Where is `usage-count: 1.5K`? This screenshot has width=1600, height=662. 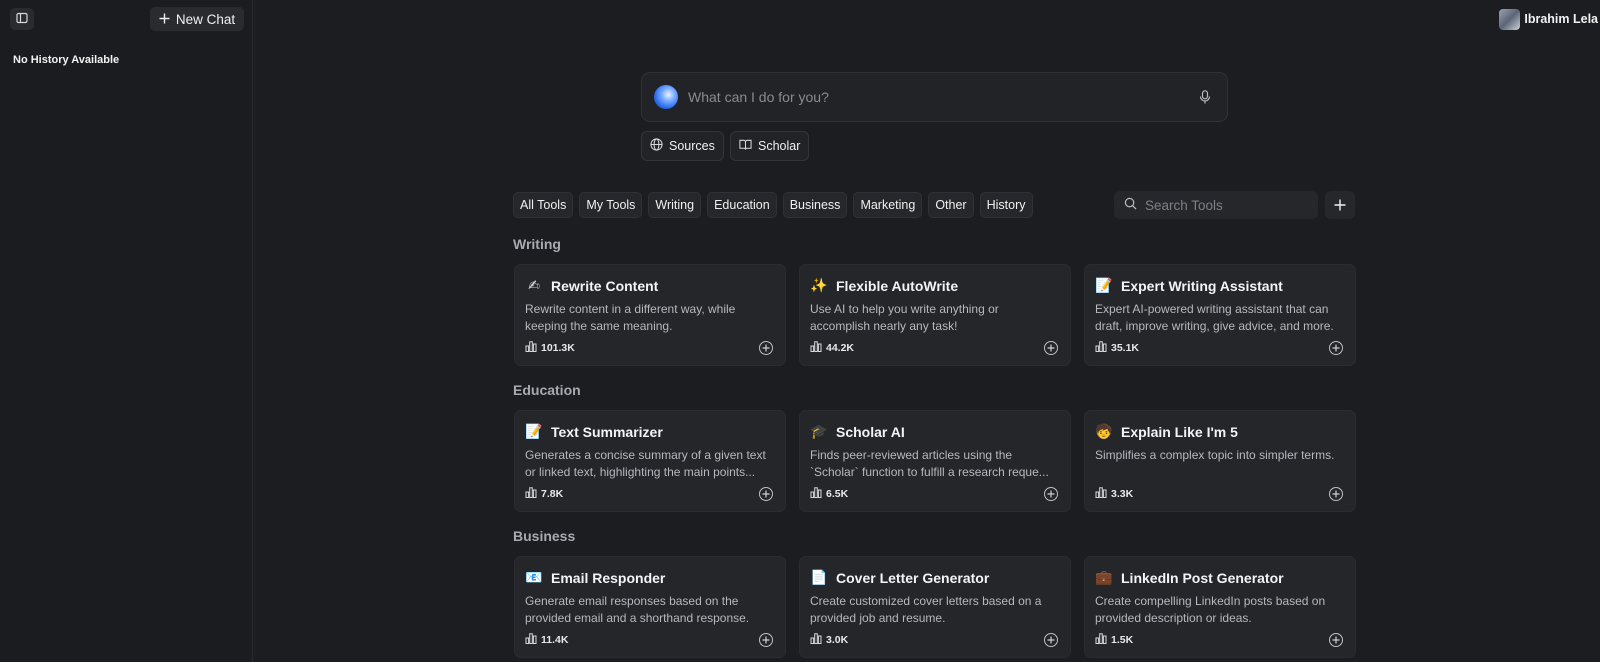 usage-count: 1.5K is located at coordinates (1122, 640).